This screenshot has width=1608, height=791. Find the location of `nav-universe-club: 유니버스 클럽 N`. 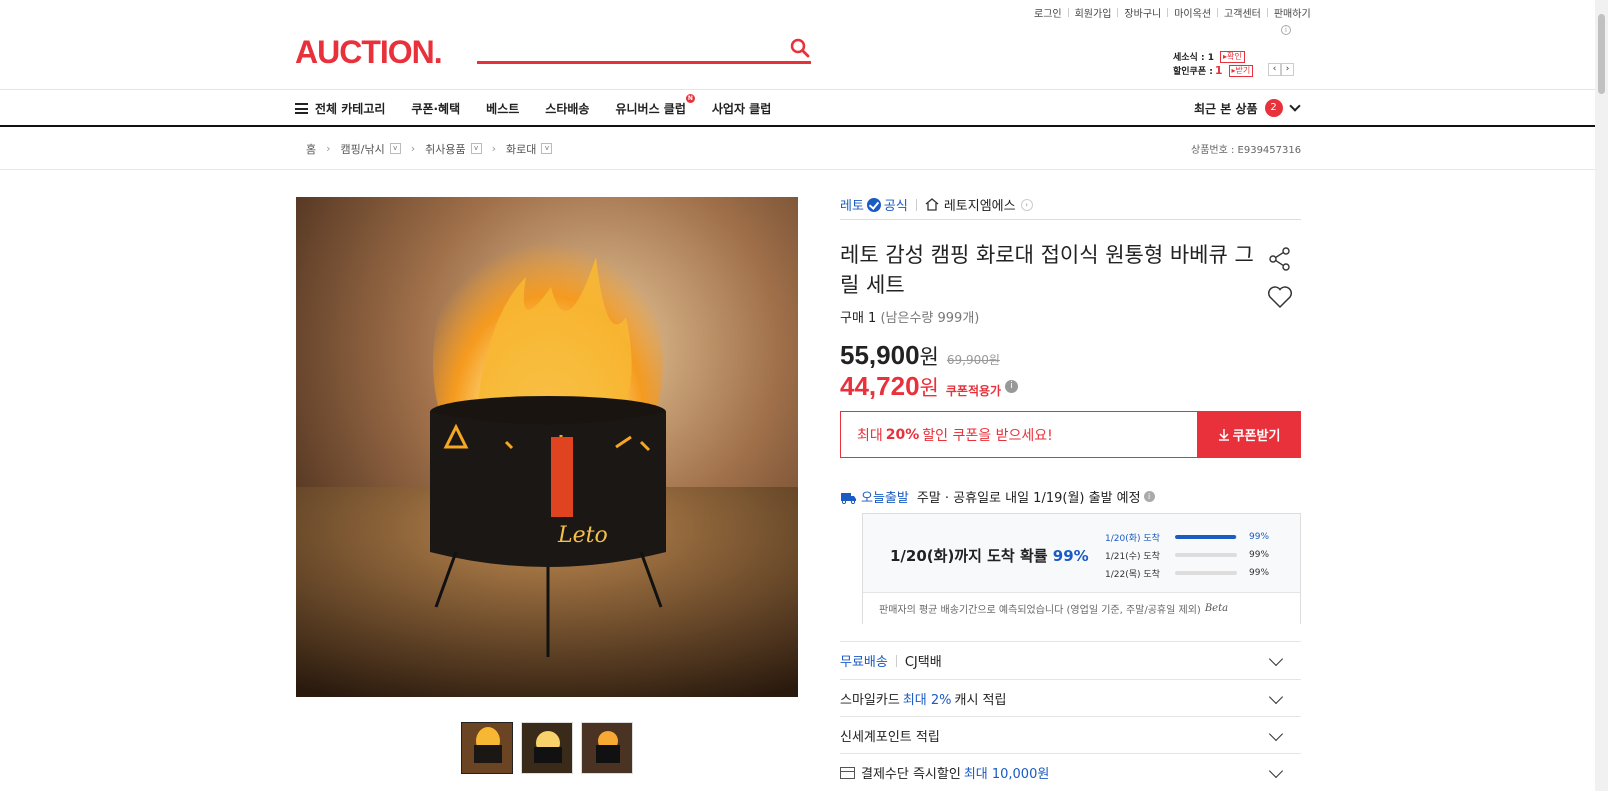

nav-universe-club: 유니버스 클럽 N is located at coordinates (655, 105).